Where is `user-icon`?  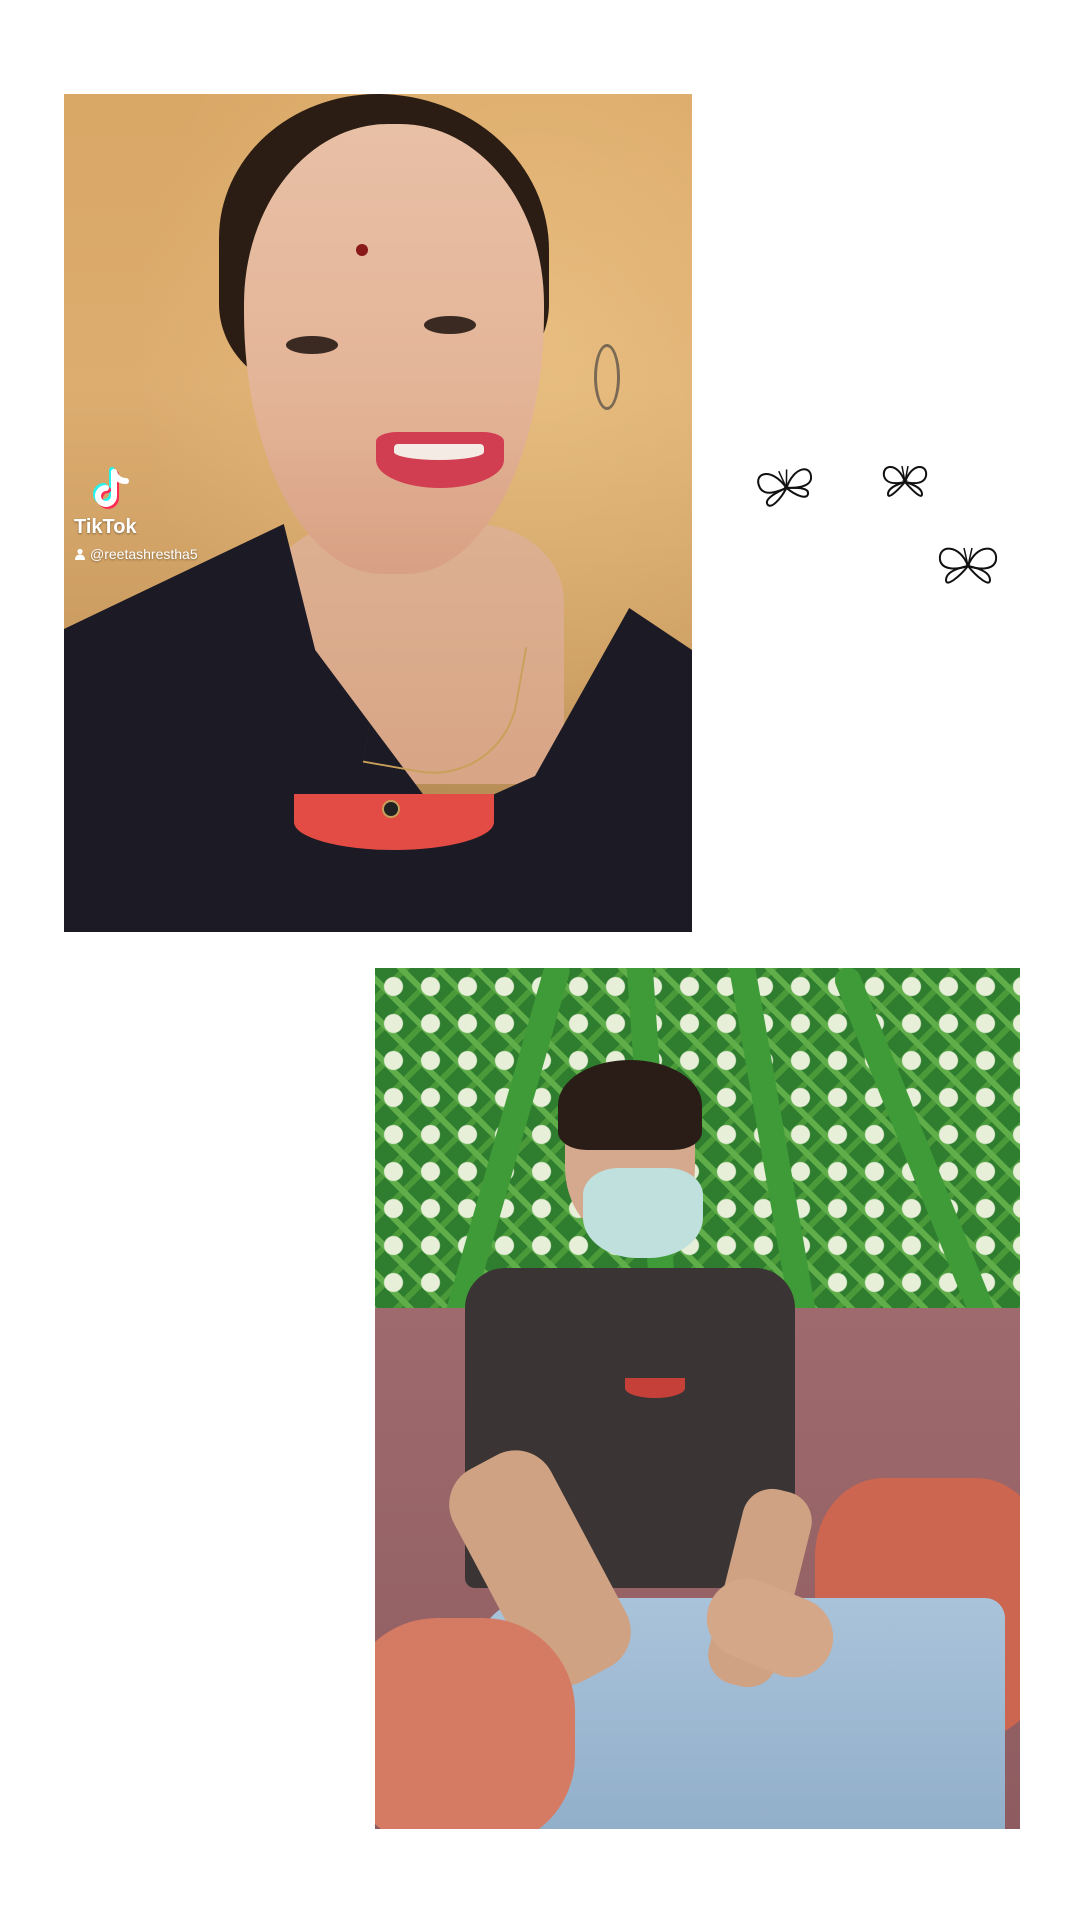
user-icon is located at coordinates (80, 554).